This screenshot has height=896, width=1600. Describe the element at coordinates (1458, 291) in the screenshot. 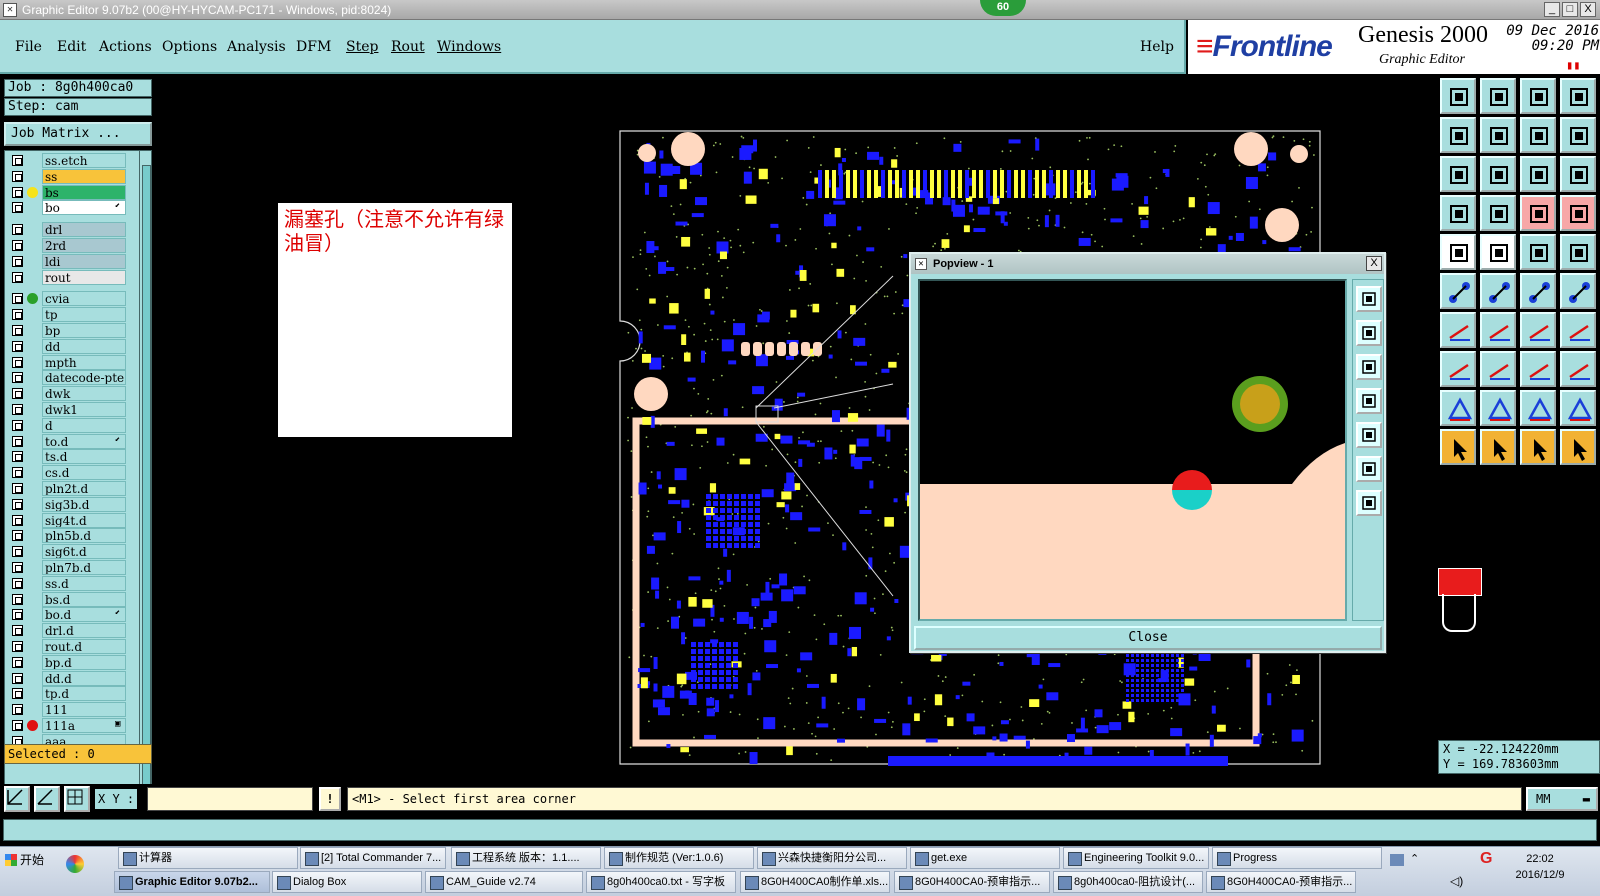

I see `connect-icon` at that location.